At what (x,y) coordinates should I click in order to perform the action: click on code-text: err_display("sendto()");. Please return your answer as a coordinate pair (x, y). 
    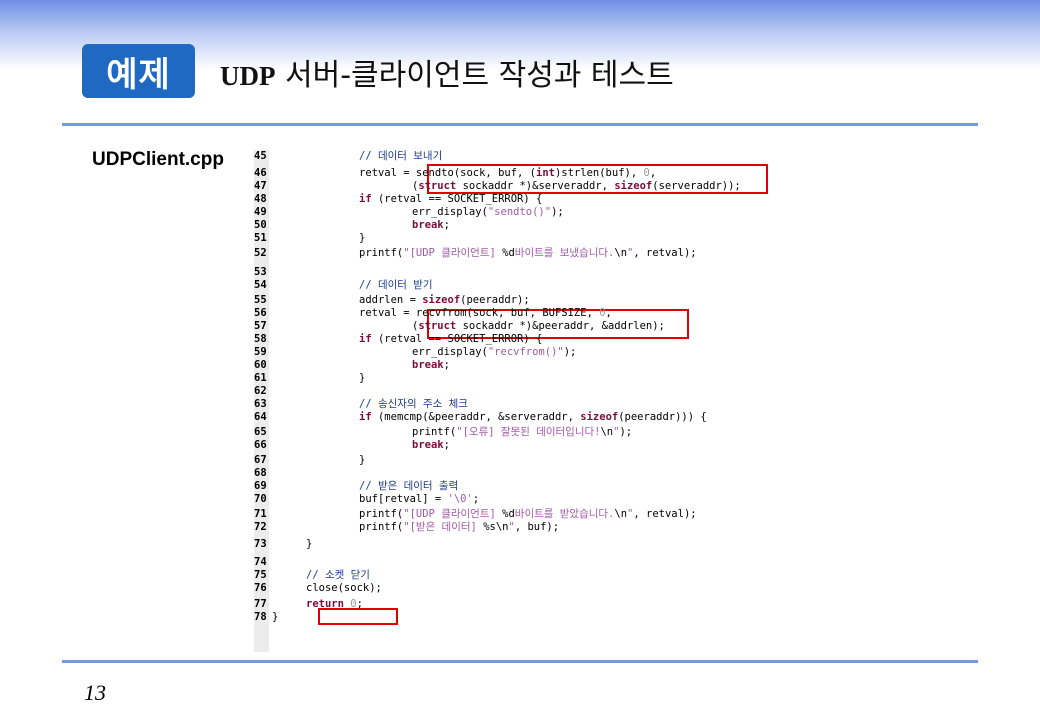
    Looking at the image, I should click on (488, 212).